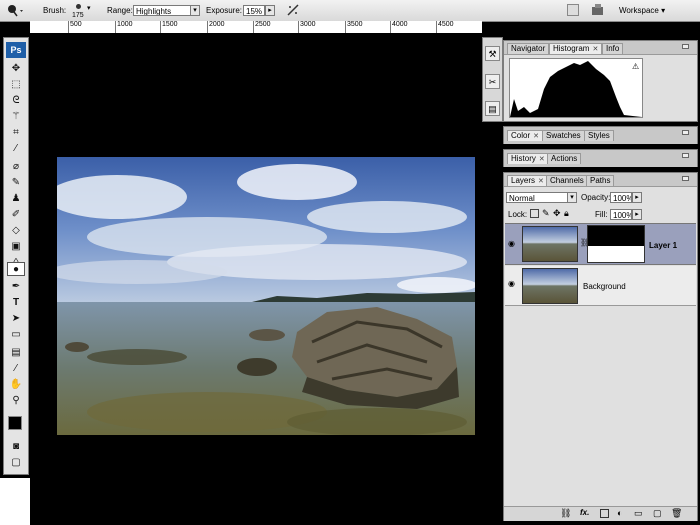  I want to click on ruler-label: 500, so click(76, 24).